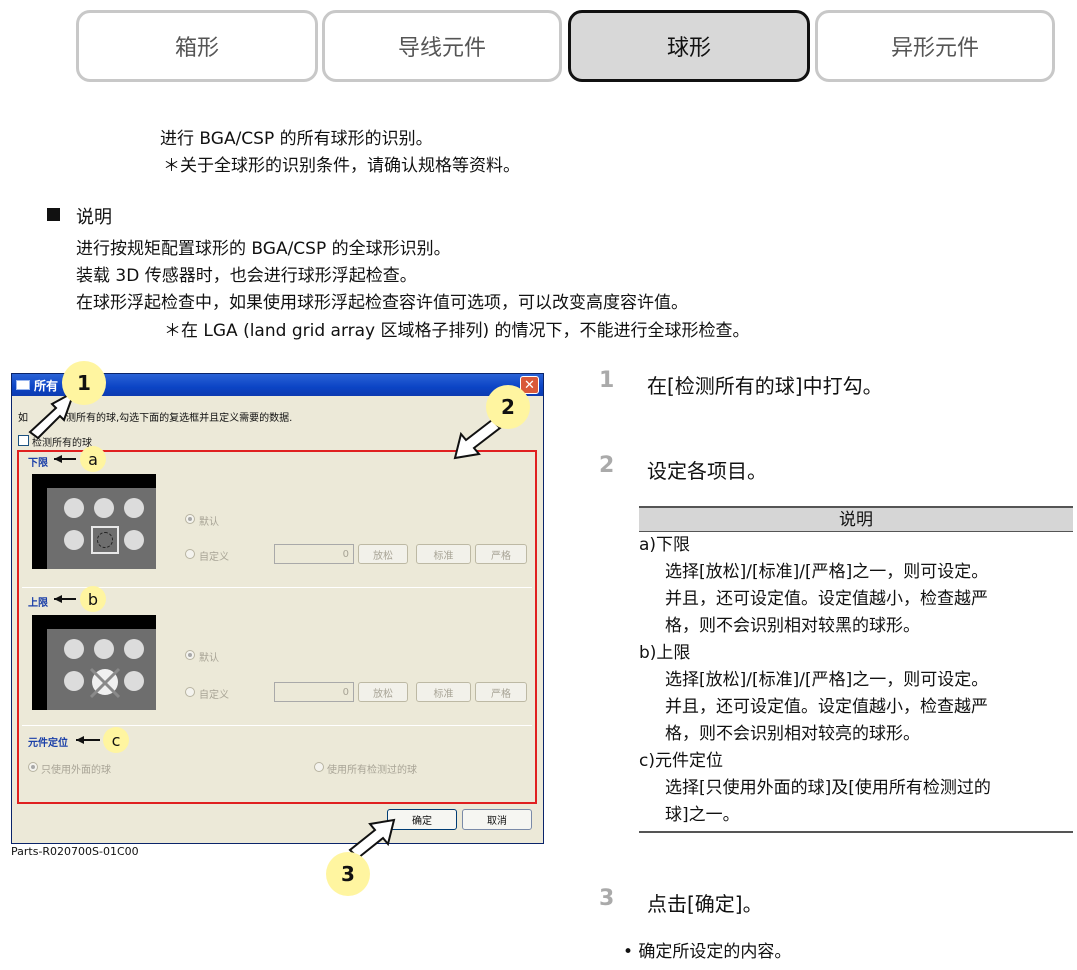  Describe the element at coordinates (607, 380) in the screenshot. I see `step-1-number: 1` at that location.